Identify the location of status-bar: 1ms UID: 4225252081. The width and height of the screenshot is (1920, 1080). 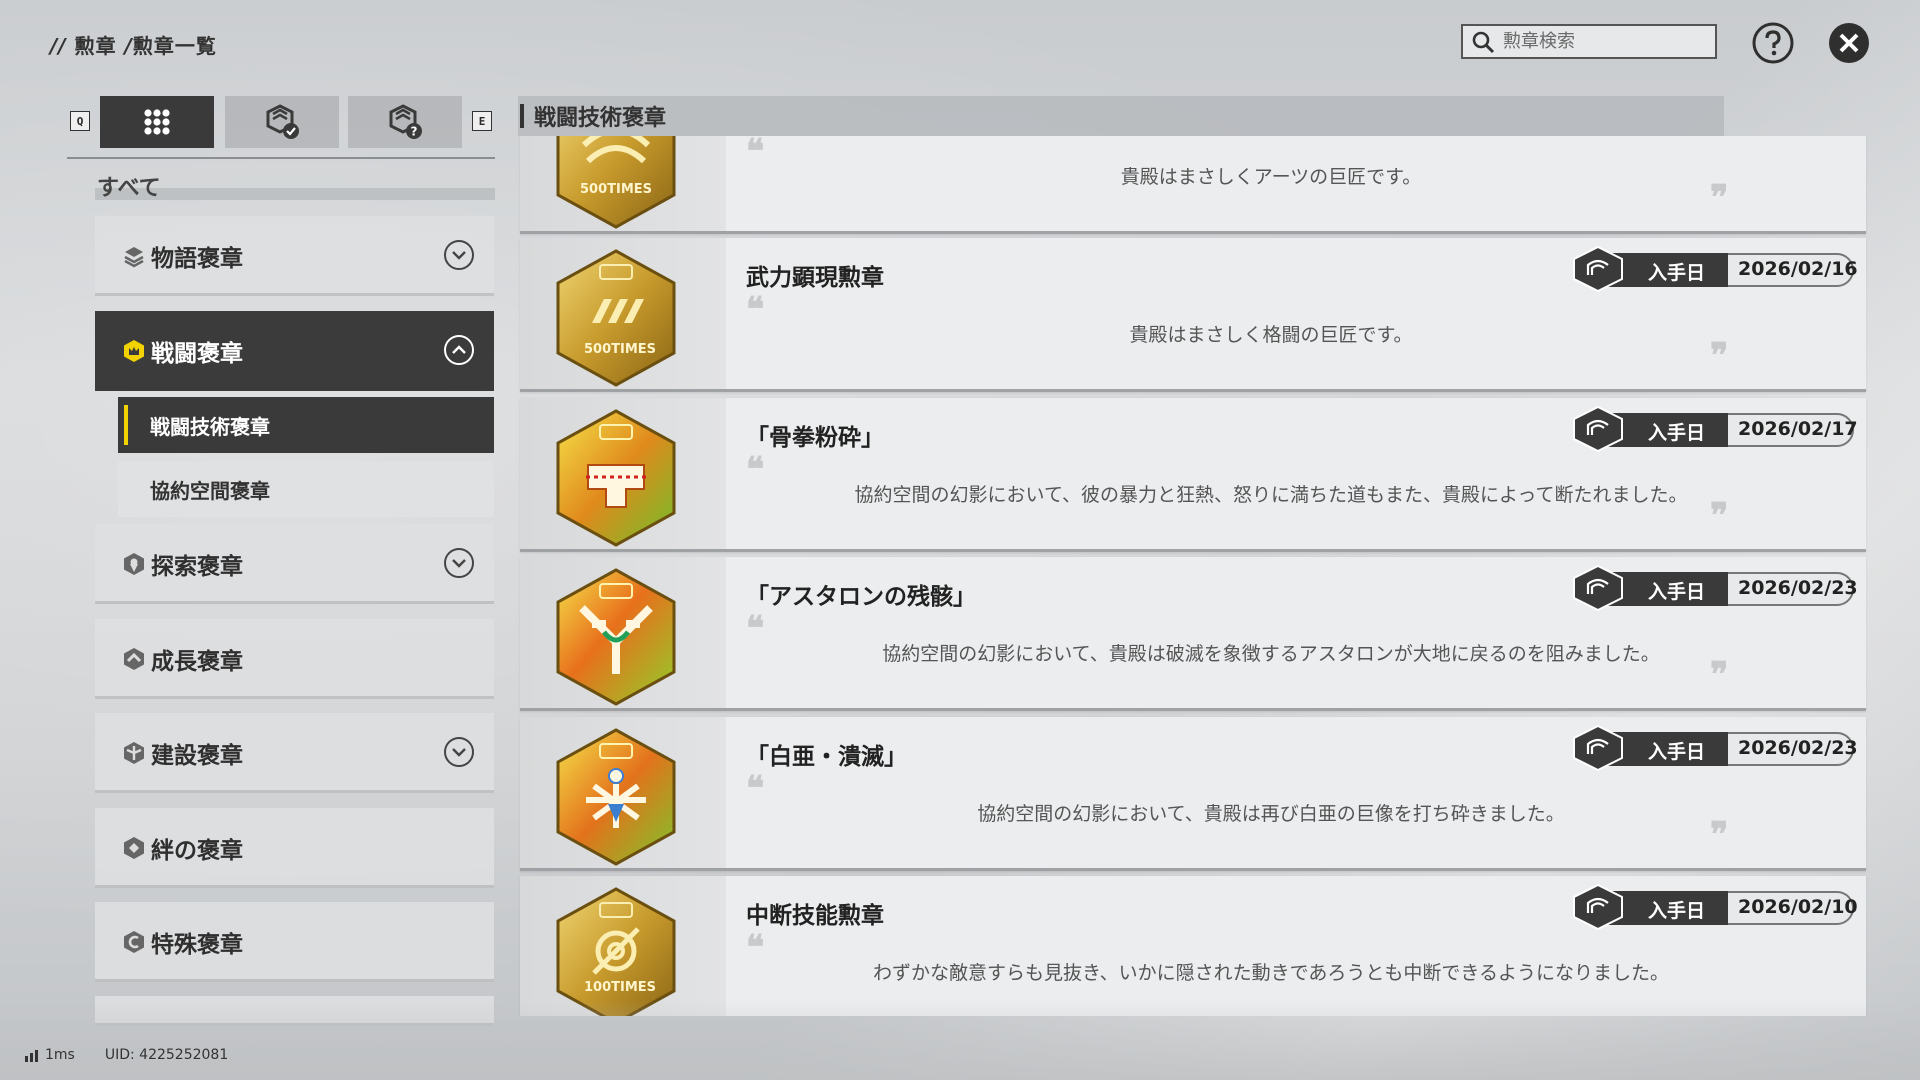
(126, 1055).